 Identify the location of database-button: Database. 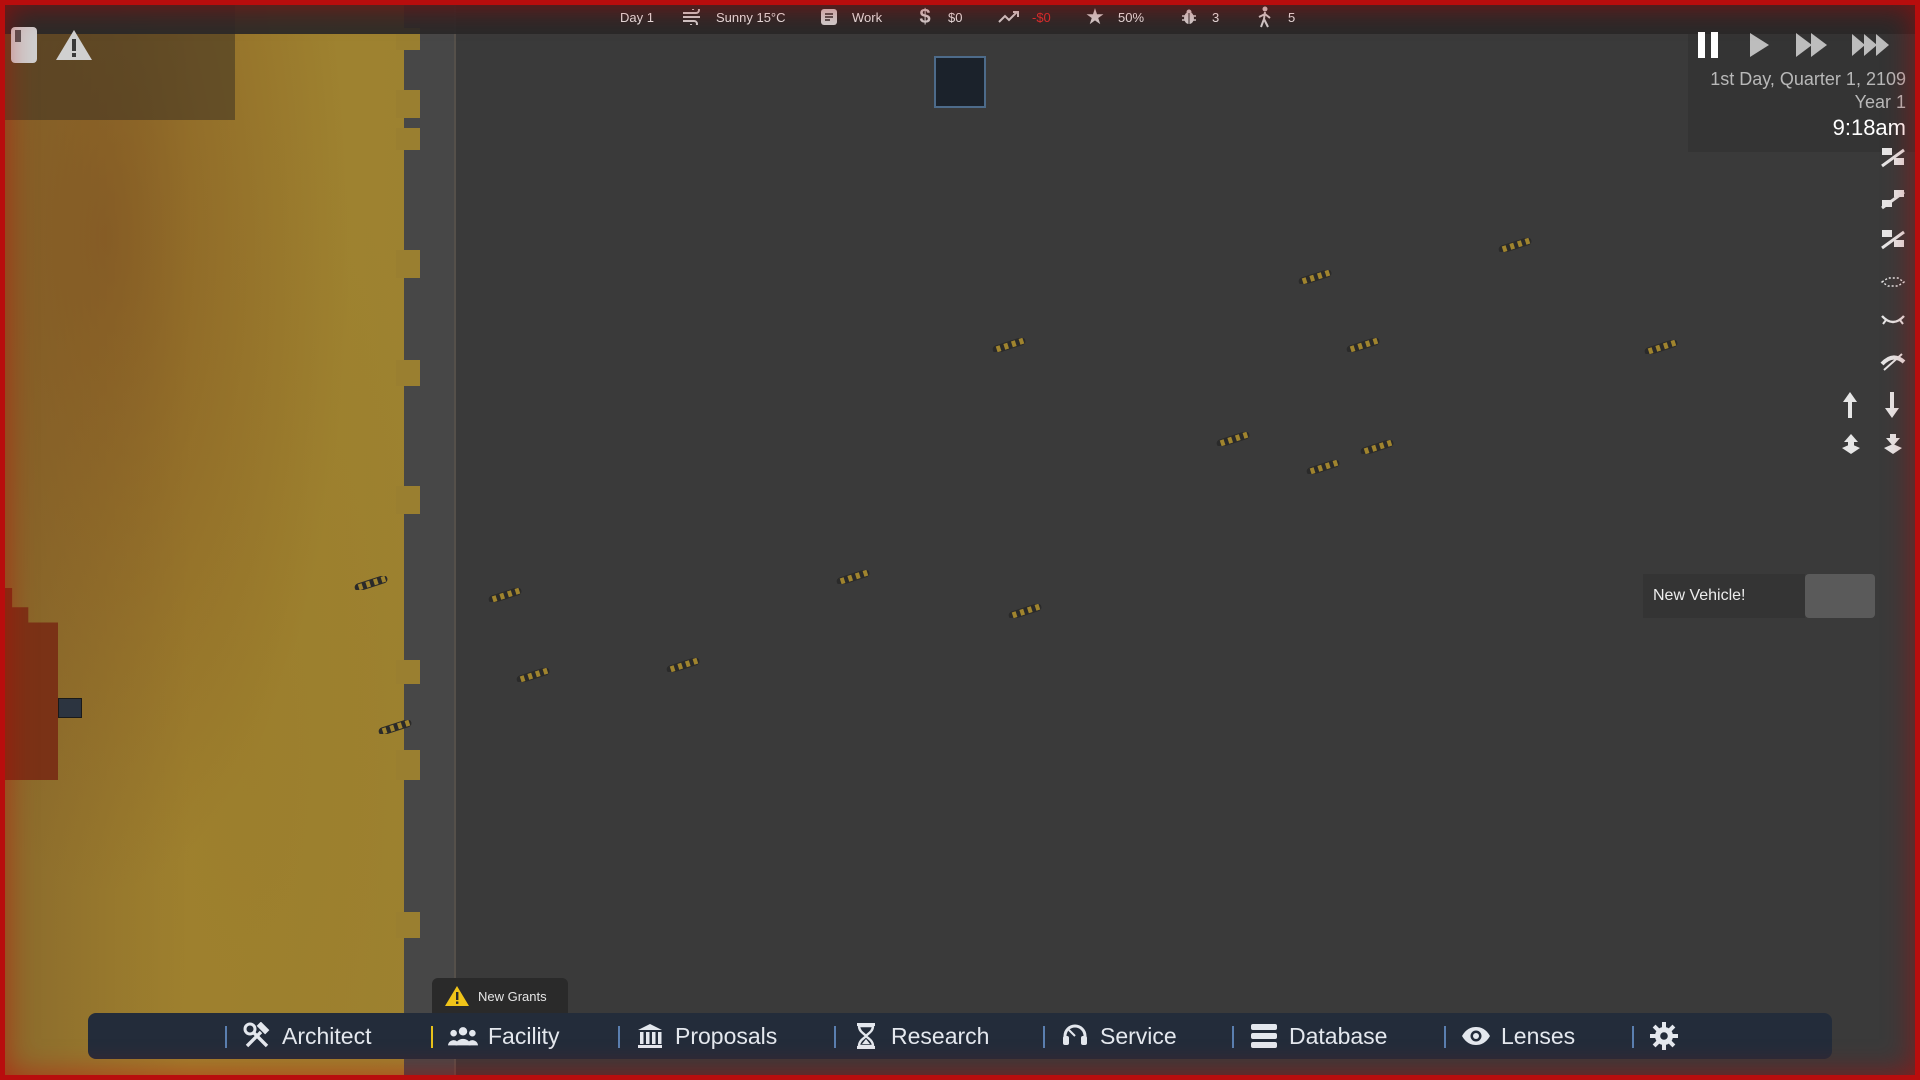
(1318, 1036).